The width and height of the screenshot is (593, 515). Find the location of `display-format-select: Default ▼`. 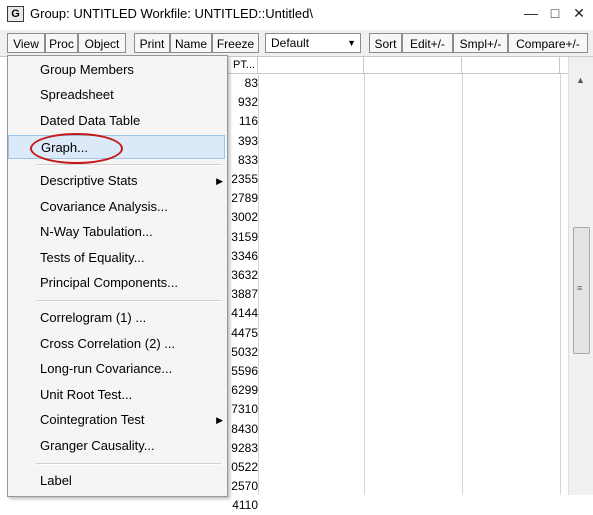

display-format-select: Default ▼ is located at coordinates (313, 43).